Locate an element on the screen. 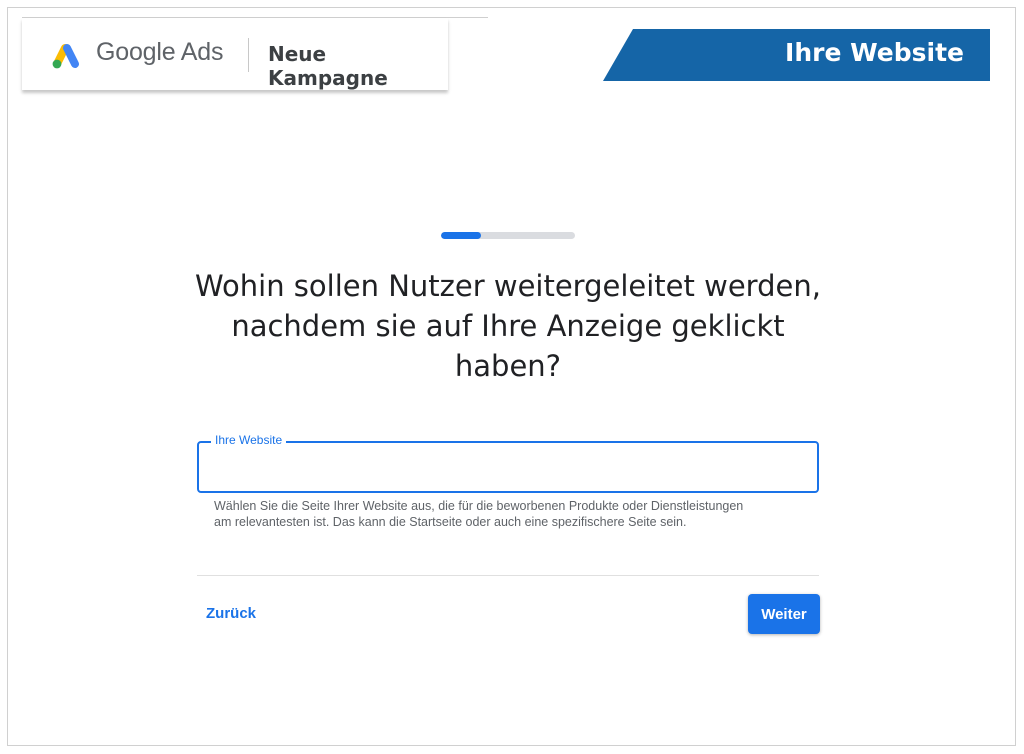  website-input is located at coordinates (508, 467).